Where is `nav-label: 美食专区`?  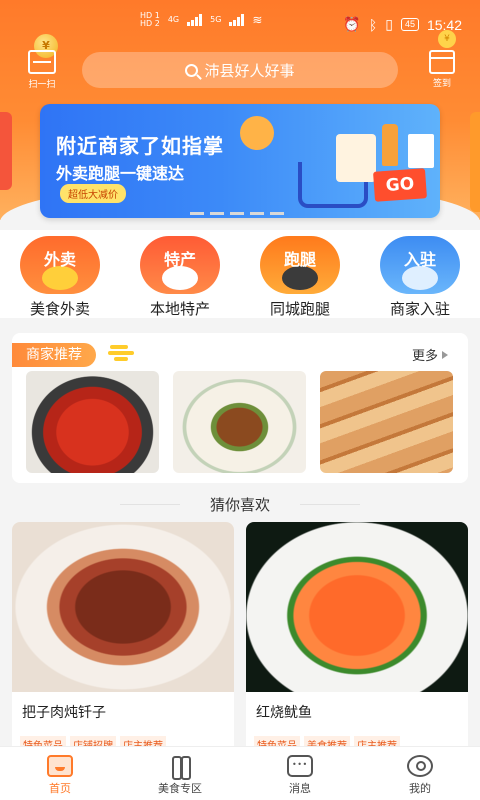
nav-label: 美食专区 is located at coordinates (180, 788).